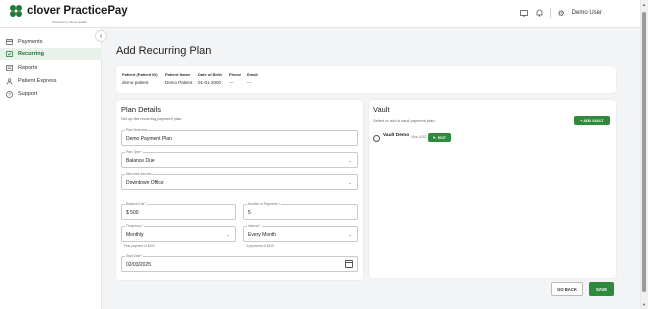  I want to click on user-name: Demo User, so click(587, 13).